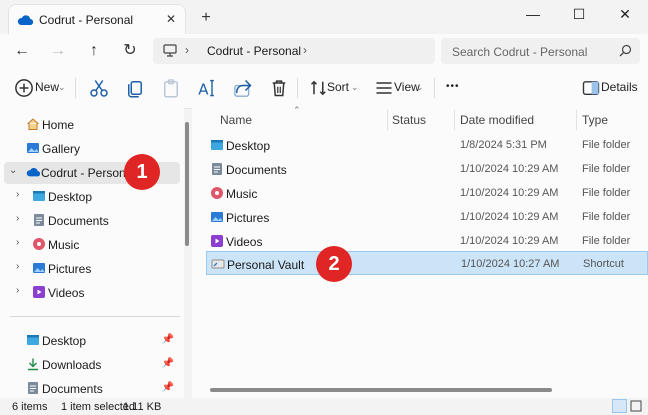  Describe the element at coordinates (427, 193) in the screenshot. I see `file-row: Music 1/10/2024 10:29 AM File folder` at that location.